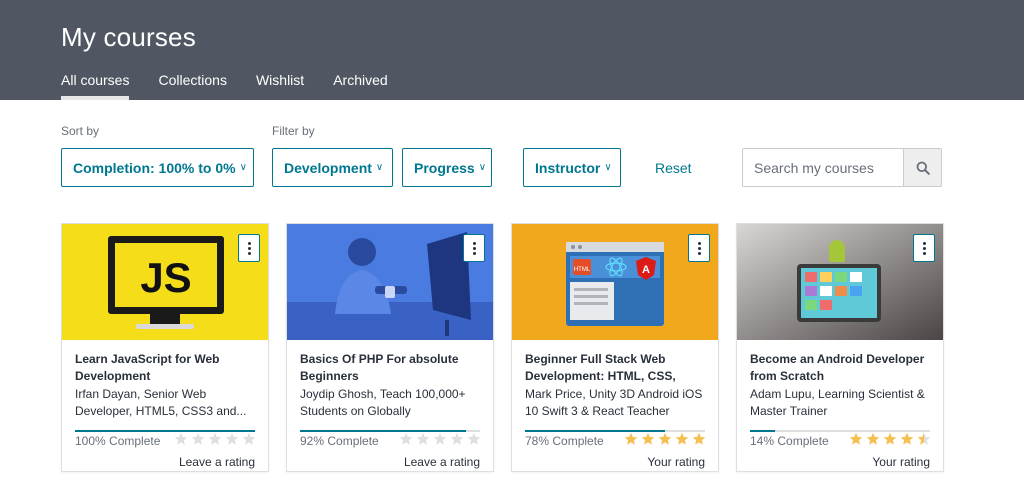 The width and height of the screenshot is (1024, 489). Describe the element at coordinates (564, 441) in the screenshot. I see `progress-text: 78% Complete` at that location.